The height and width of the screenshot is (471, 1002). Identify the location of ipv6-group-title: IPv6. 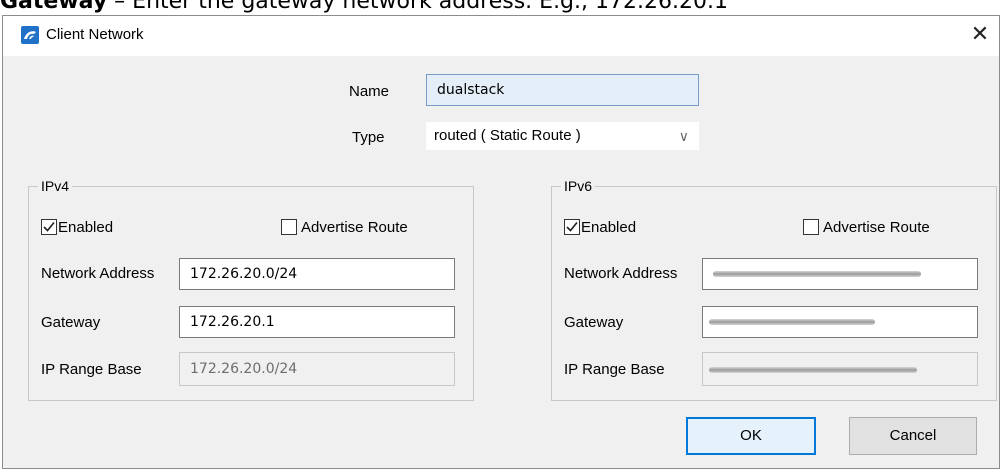
(578, 186).